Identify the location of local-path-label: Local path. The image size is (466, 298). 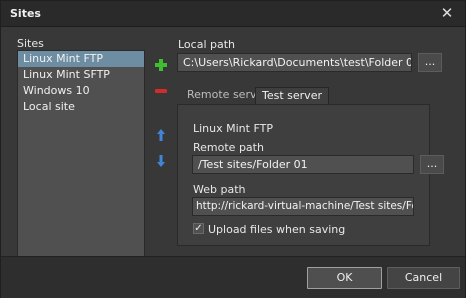
(207, 44).